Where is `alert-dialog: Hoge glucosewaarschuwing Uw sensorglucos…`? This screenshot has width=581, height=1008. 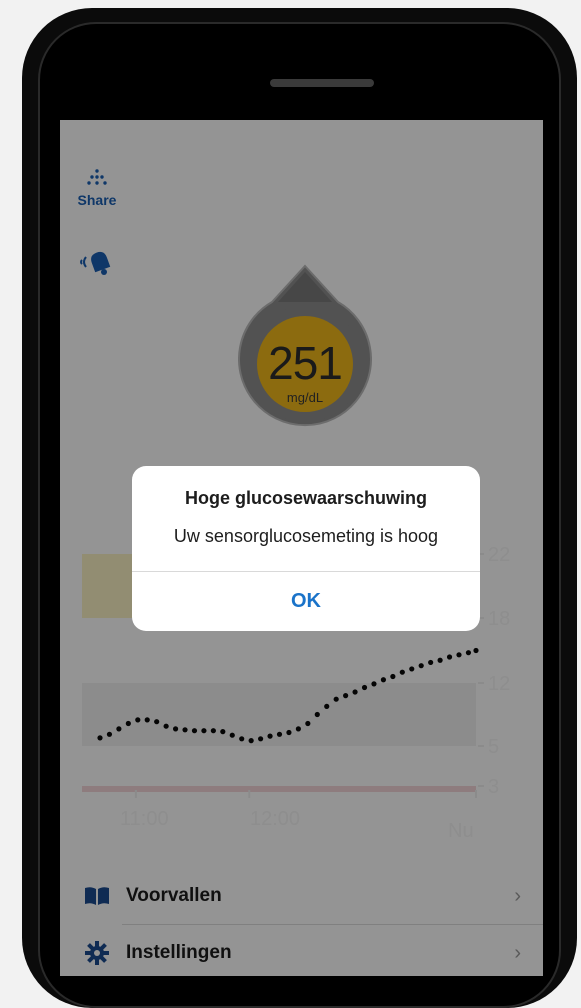
alert-dialog: Hoge glucosewaarschuwing Uw sensorglucos… is located at coordinates (306, 548).